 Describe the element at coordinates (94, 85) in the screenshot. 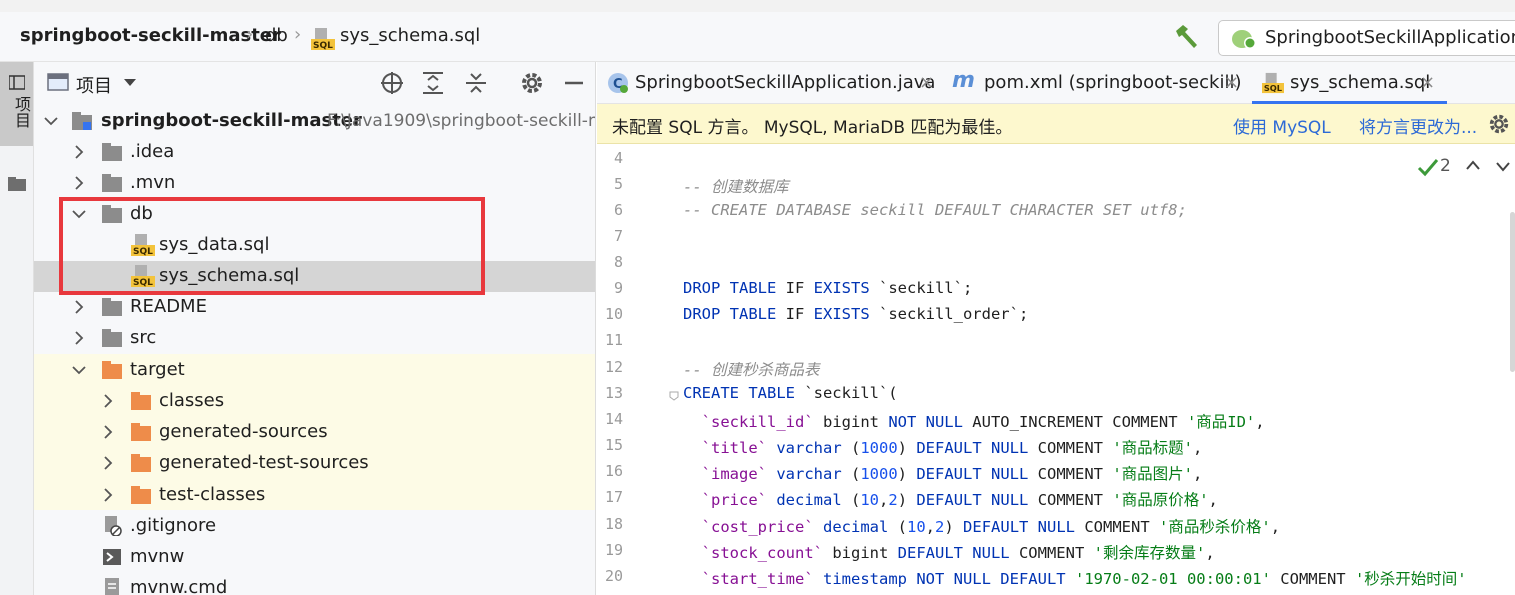

I see `project-panel-title: 项目` at that location.